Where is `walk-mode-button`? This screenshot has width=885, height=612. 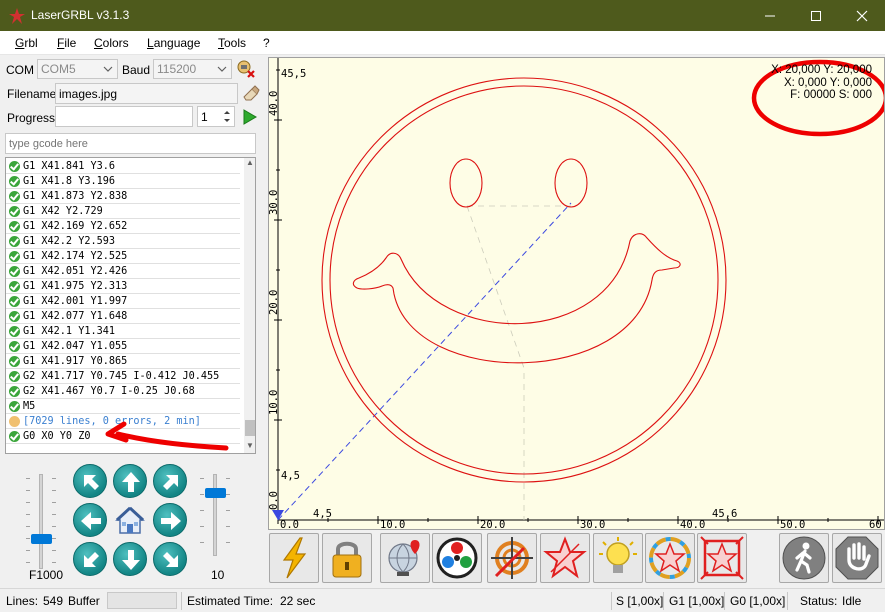 walk-mode-button is located at coordinates (804, 558).